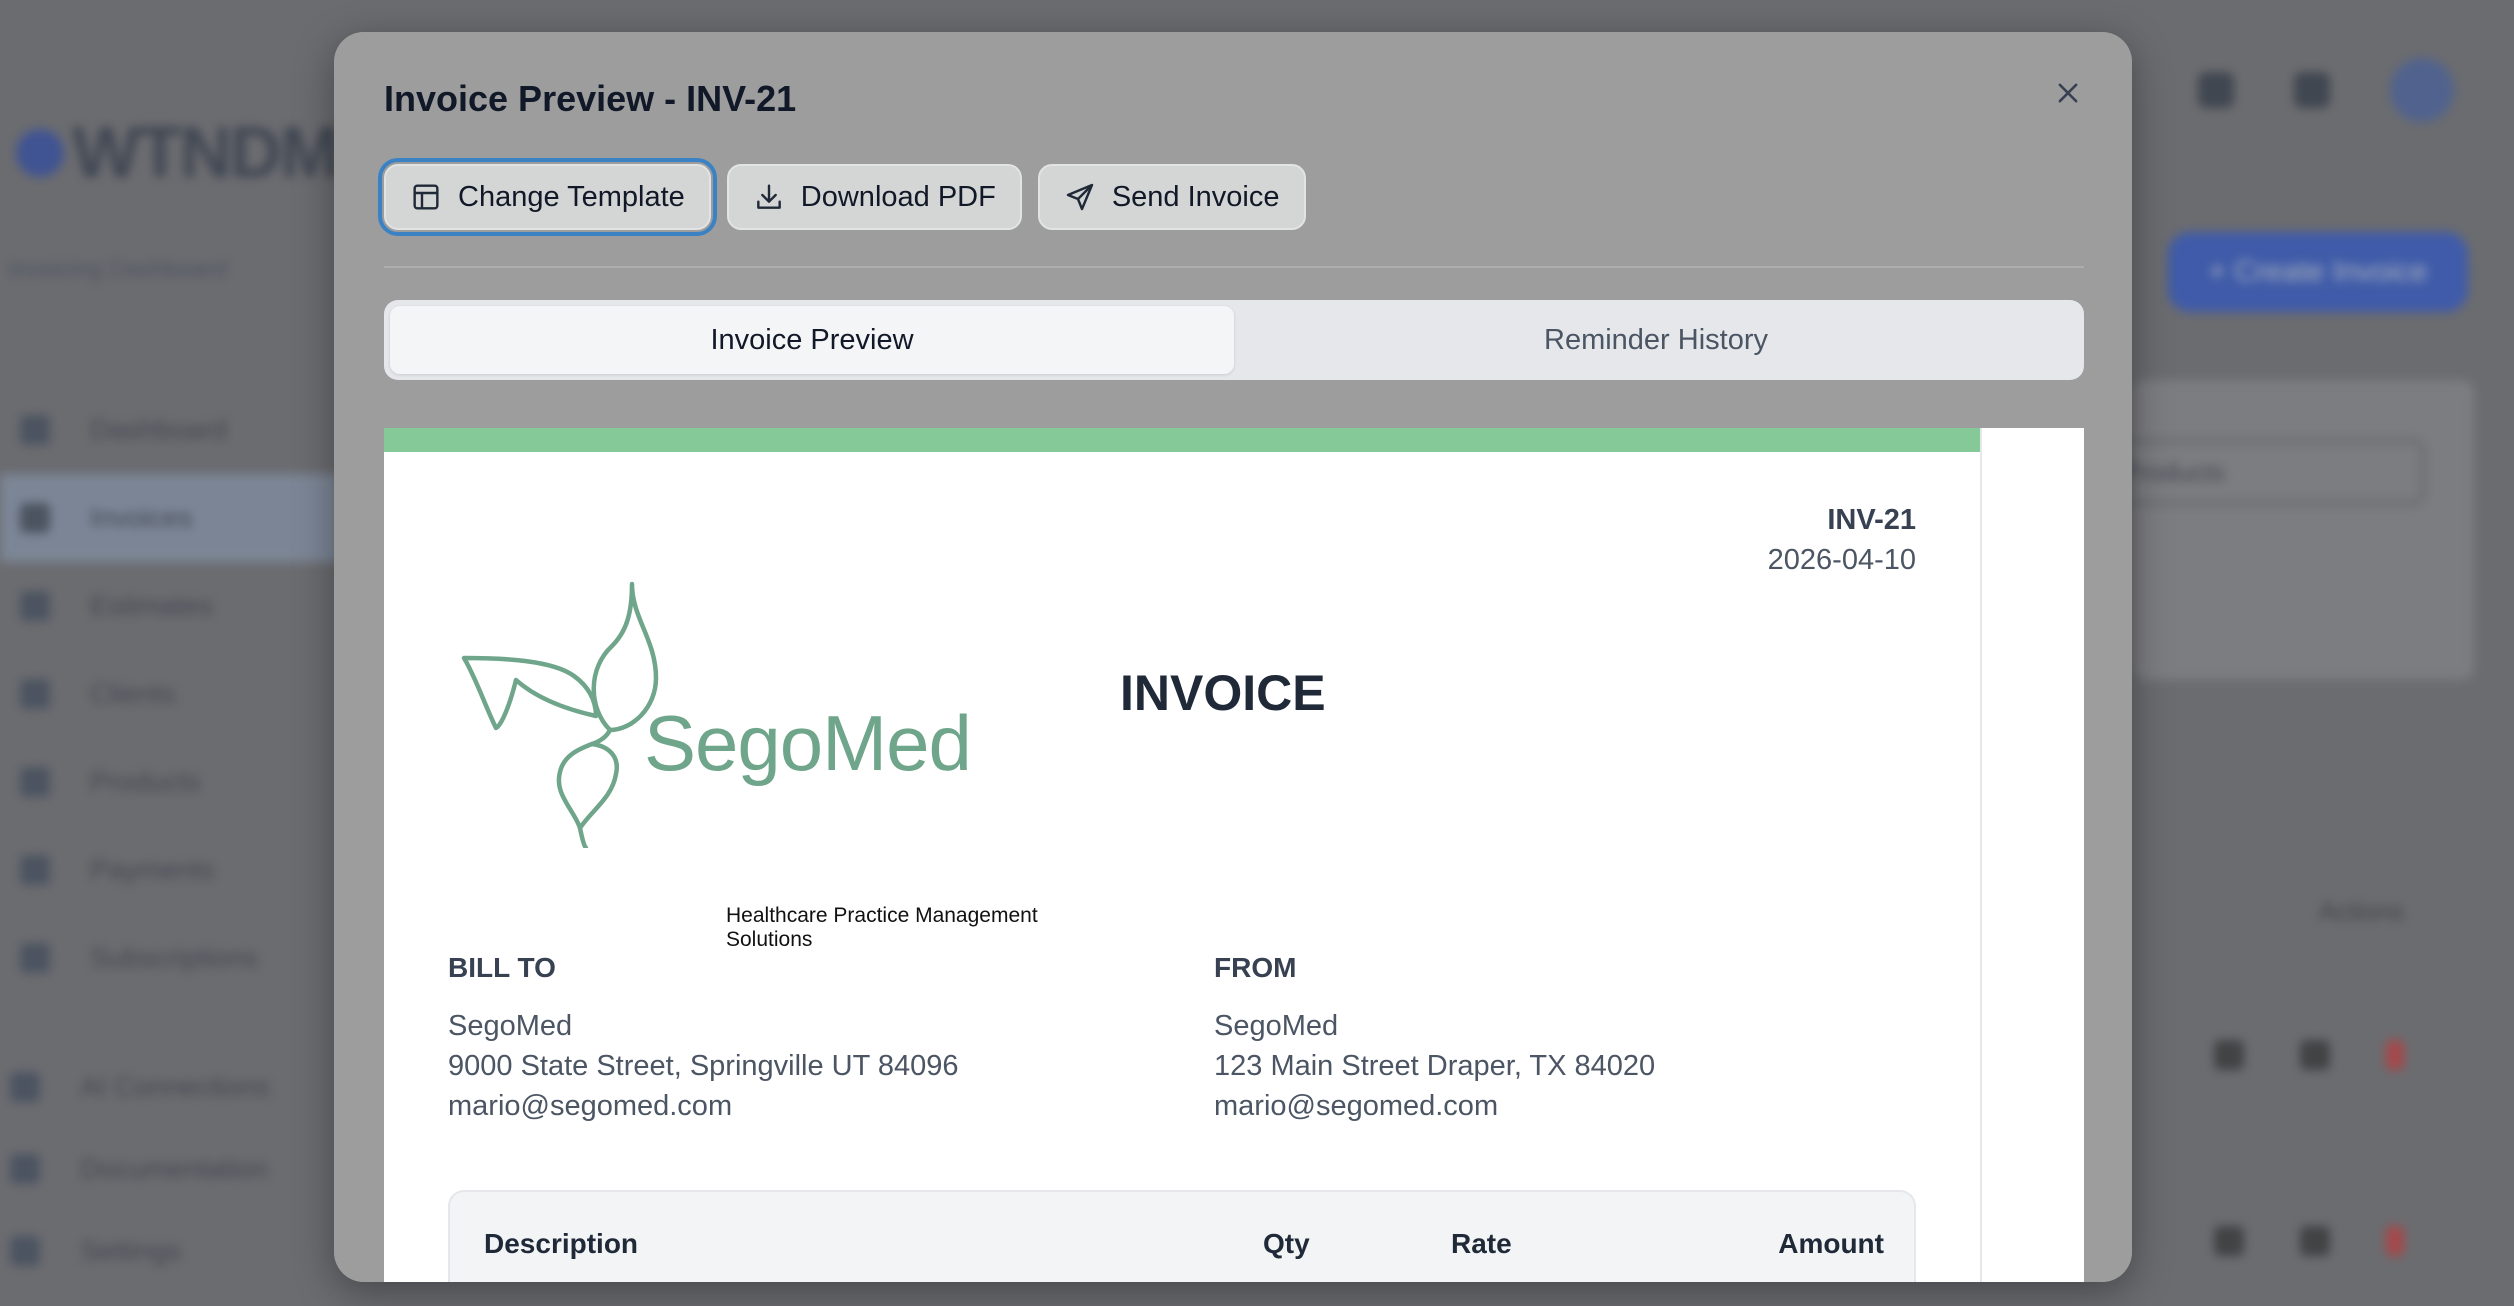  Describe the element at coordinates (40, 153) in the screenshot. I see `app-logo-mark` at that location.